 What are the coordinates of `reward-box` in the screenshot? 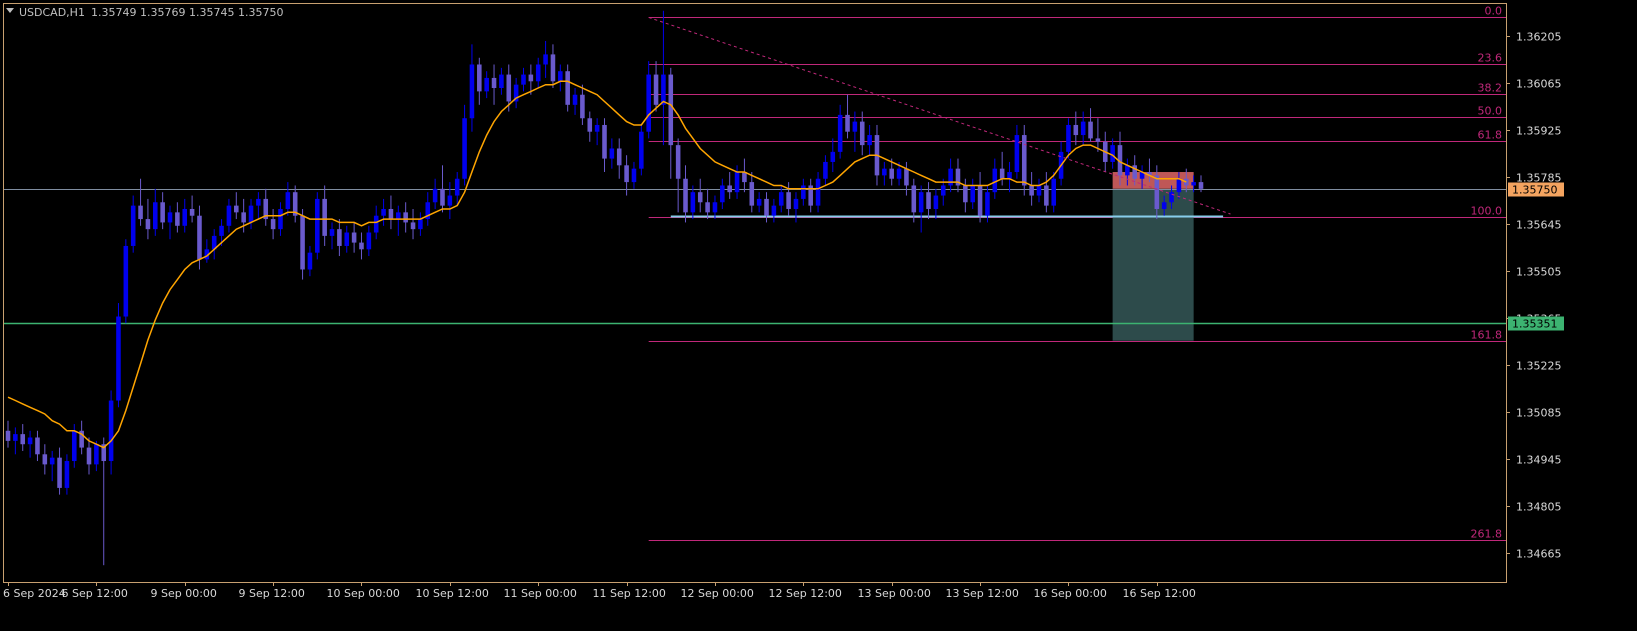 It's located at (1153, 264).